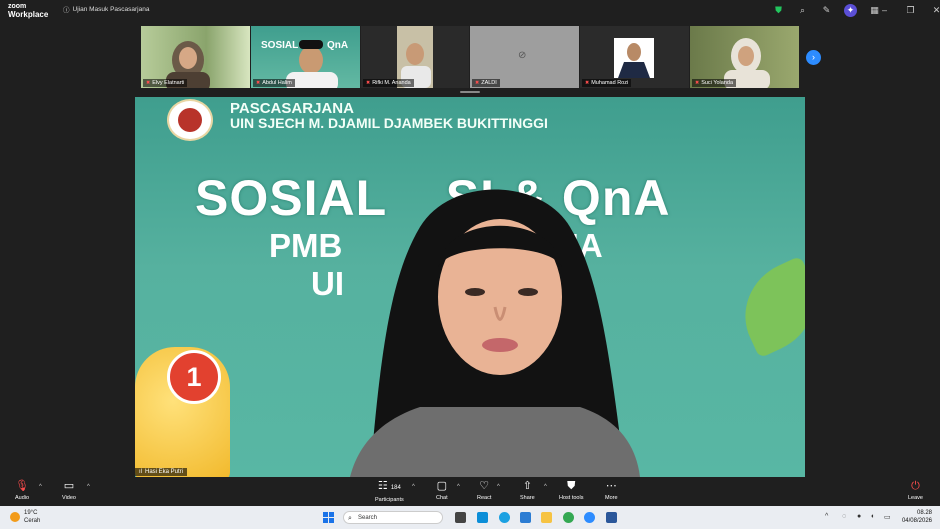 This screenshot has width=940, height=529. What do you see at coordinates (413, 487) in the screenshot?
I see `participants-options-caret: ^` at bounding box center [413, 487].